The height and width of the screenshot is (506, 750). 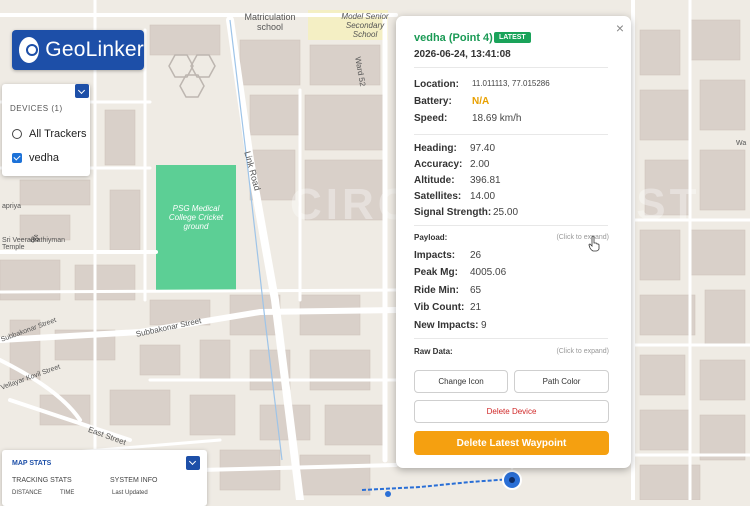 What do you see at coordinates (58, 134) in the screenshot?
I see `device-label: All Trackers` at bounding box center [58, 134].